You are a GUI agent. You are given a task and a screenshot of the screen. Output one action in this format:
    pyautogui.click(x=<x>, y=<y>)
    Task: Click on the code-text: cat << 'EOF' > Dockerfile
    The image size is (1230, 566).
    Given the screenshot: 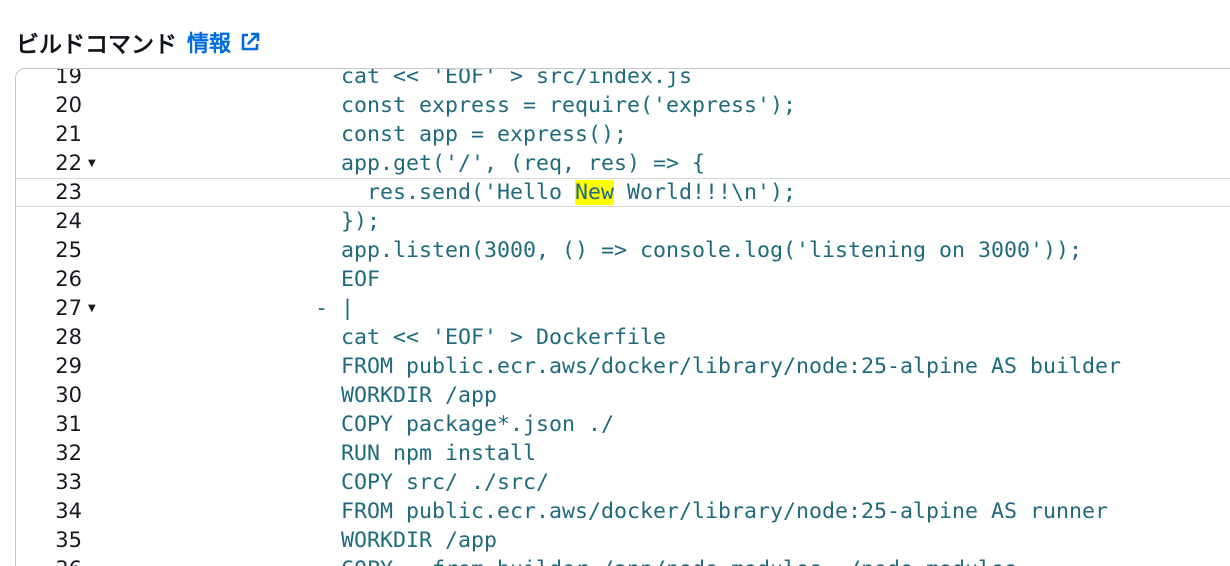 What is the action you would take?
    pyautogui.click(x=386, y=337)
    